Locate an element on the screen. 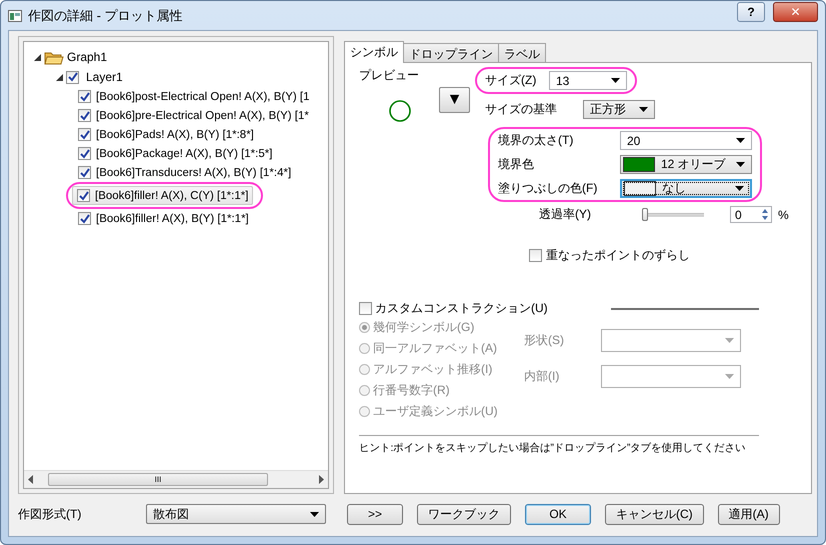 The width and height of the screenshot is (826, 545). symbol-preview-icon is located at coordinates (400, 111).